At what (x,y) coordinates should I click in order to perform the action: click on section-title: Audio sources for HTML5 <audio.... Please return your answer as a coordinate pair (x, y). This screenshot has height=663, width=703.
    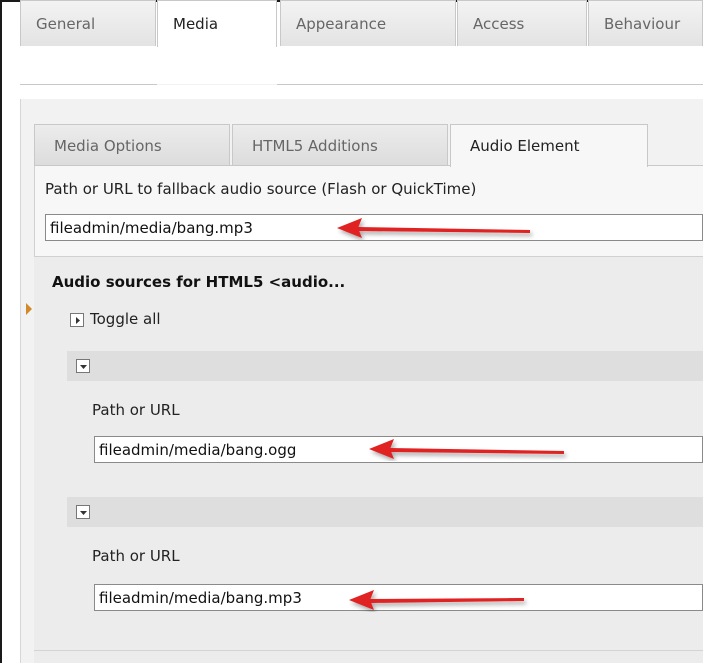
    Looking at the image, I should click on (199, 282).